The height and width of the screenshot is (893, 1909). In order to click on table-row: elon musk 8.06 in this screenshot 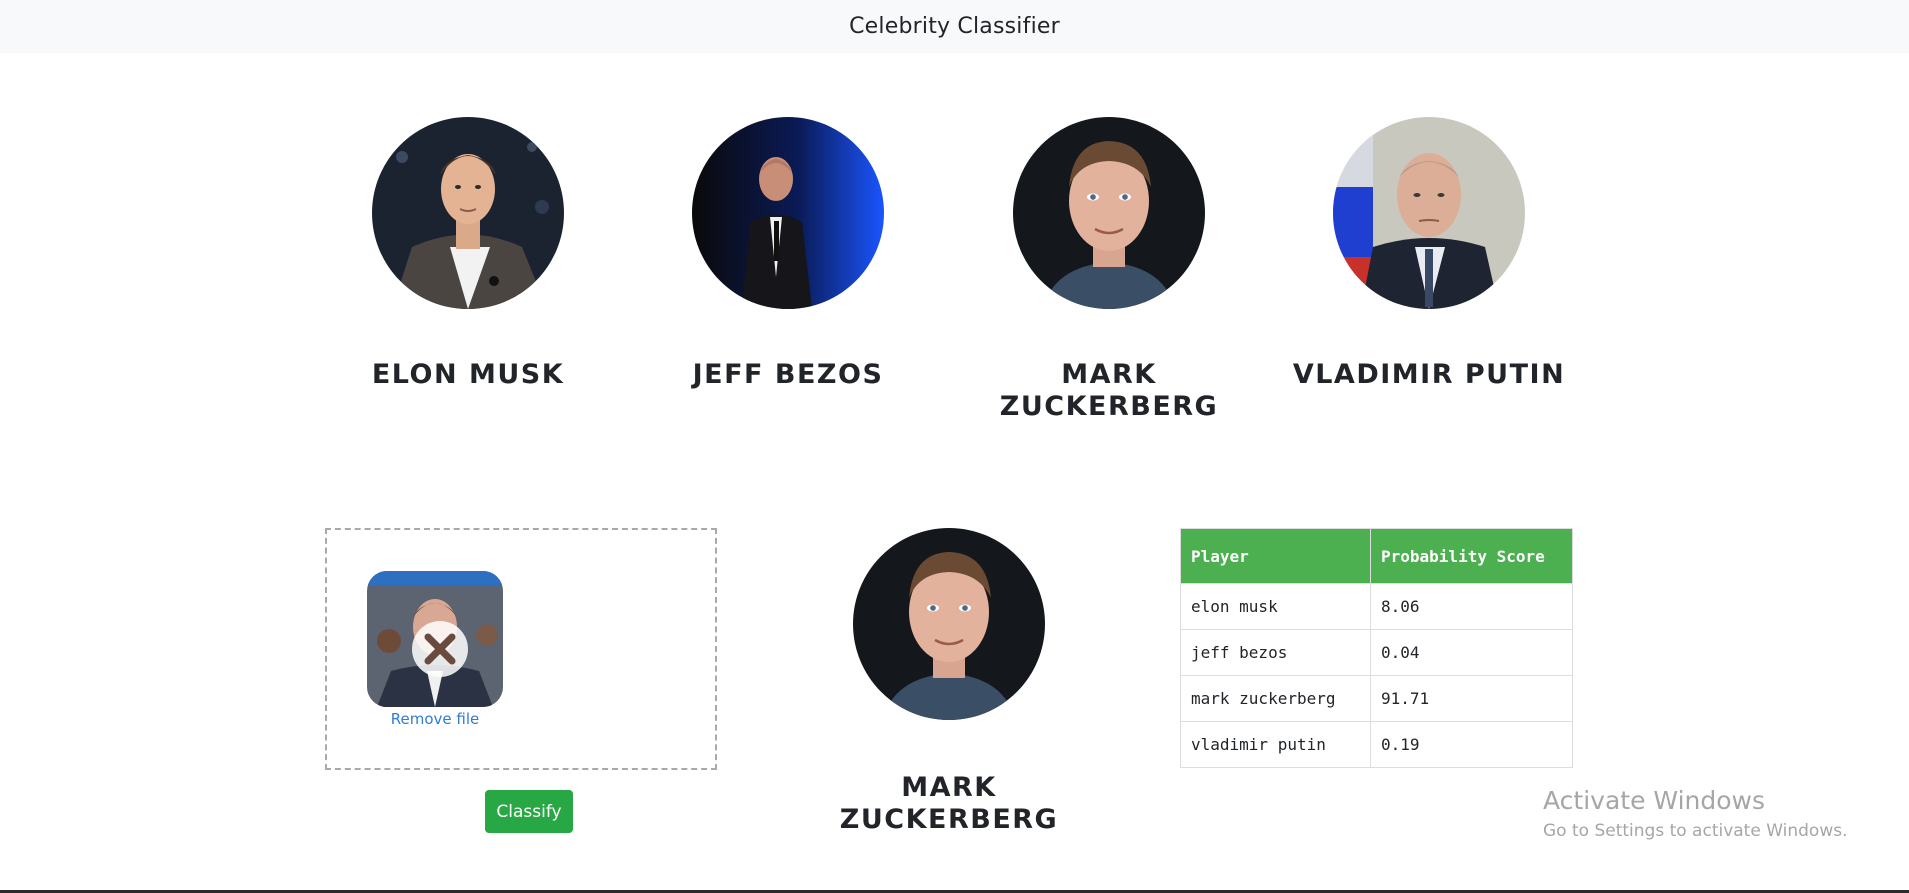, I will do `click(1376, 606)`.